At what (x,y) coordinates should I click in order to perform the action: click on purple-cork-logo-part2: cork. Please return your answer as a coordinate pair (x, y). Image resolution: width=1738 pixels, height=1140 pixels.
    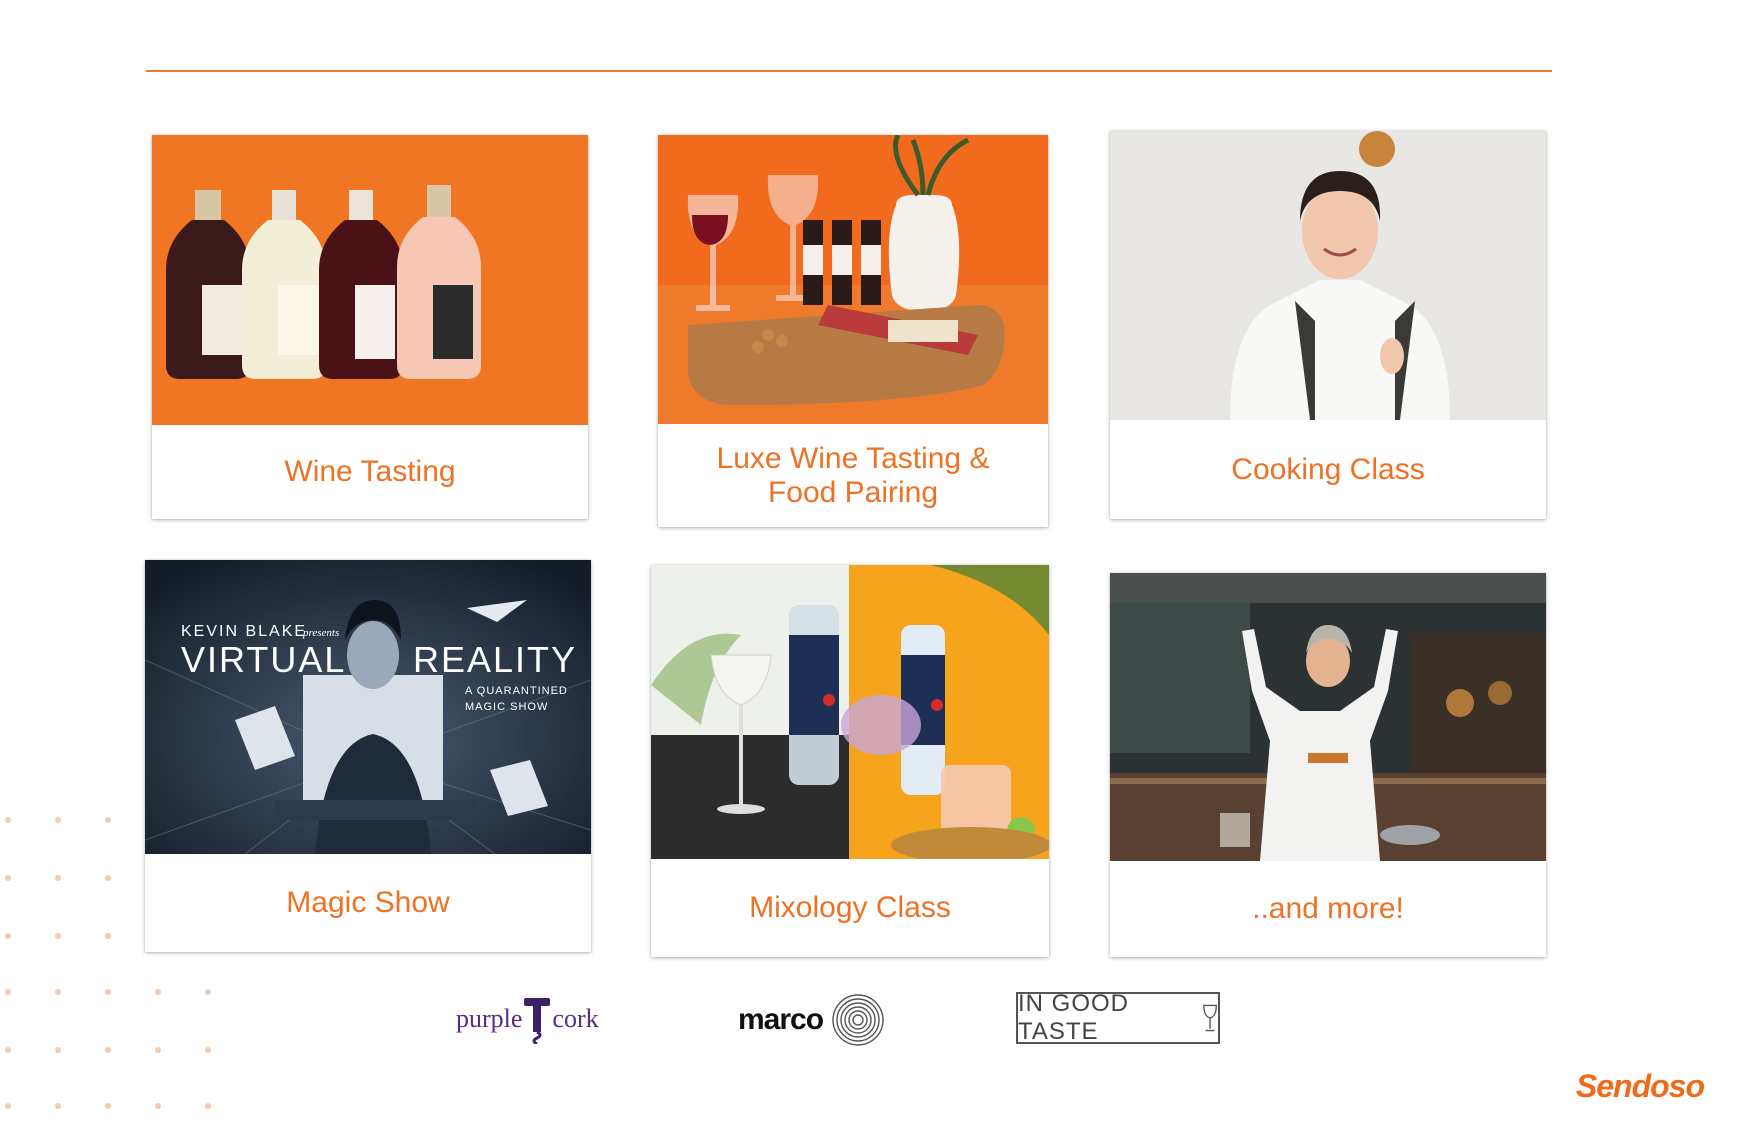
    Looking at the image, I should click on (575, 1018).